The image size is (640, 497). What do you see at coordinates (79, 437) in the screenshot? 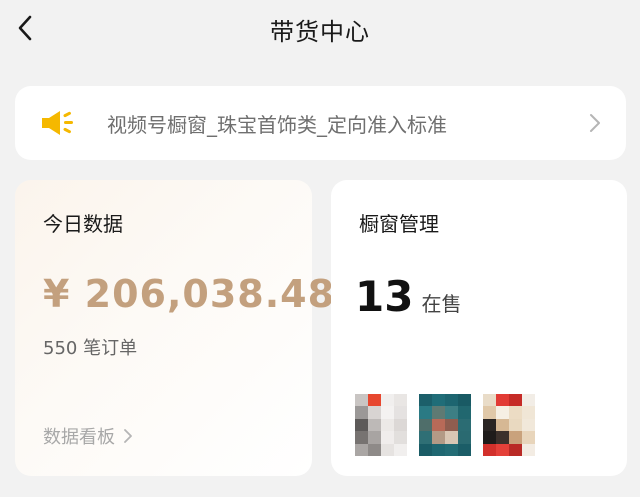
I see `dashboard-link-label: 数据看板` at bounding box center [79, 437].